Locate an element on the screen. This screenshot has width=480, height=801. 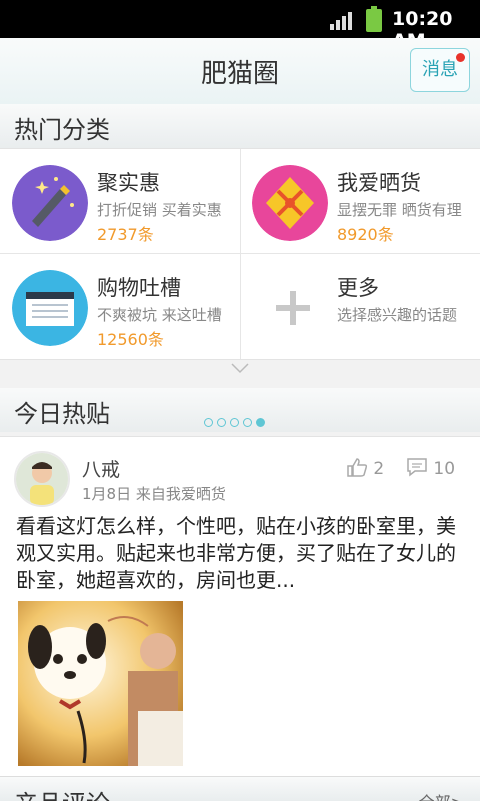
thumbs-up-icon is located at coordinates (357, 467).